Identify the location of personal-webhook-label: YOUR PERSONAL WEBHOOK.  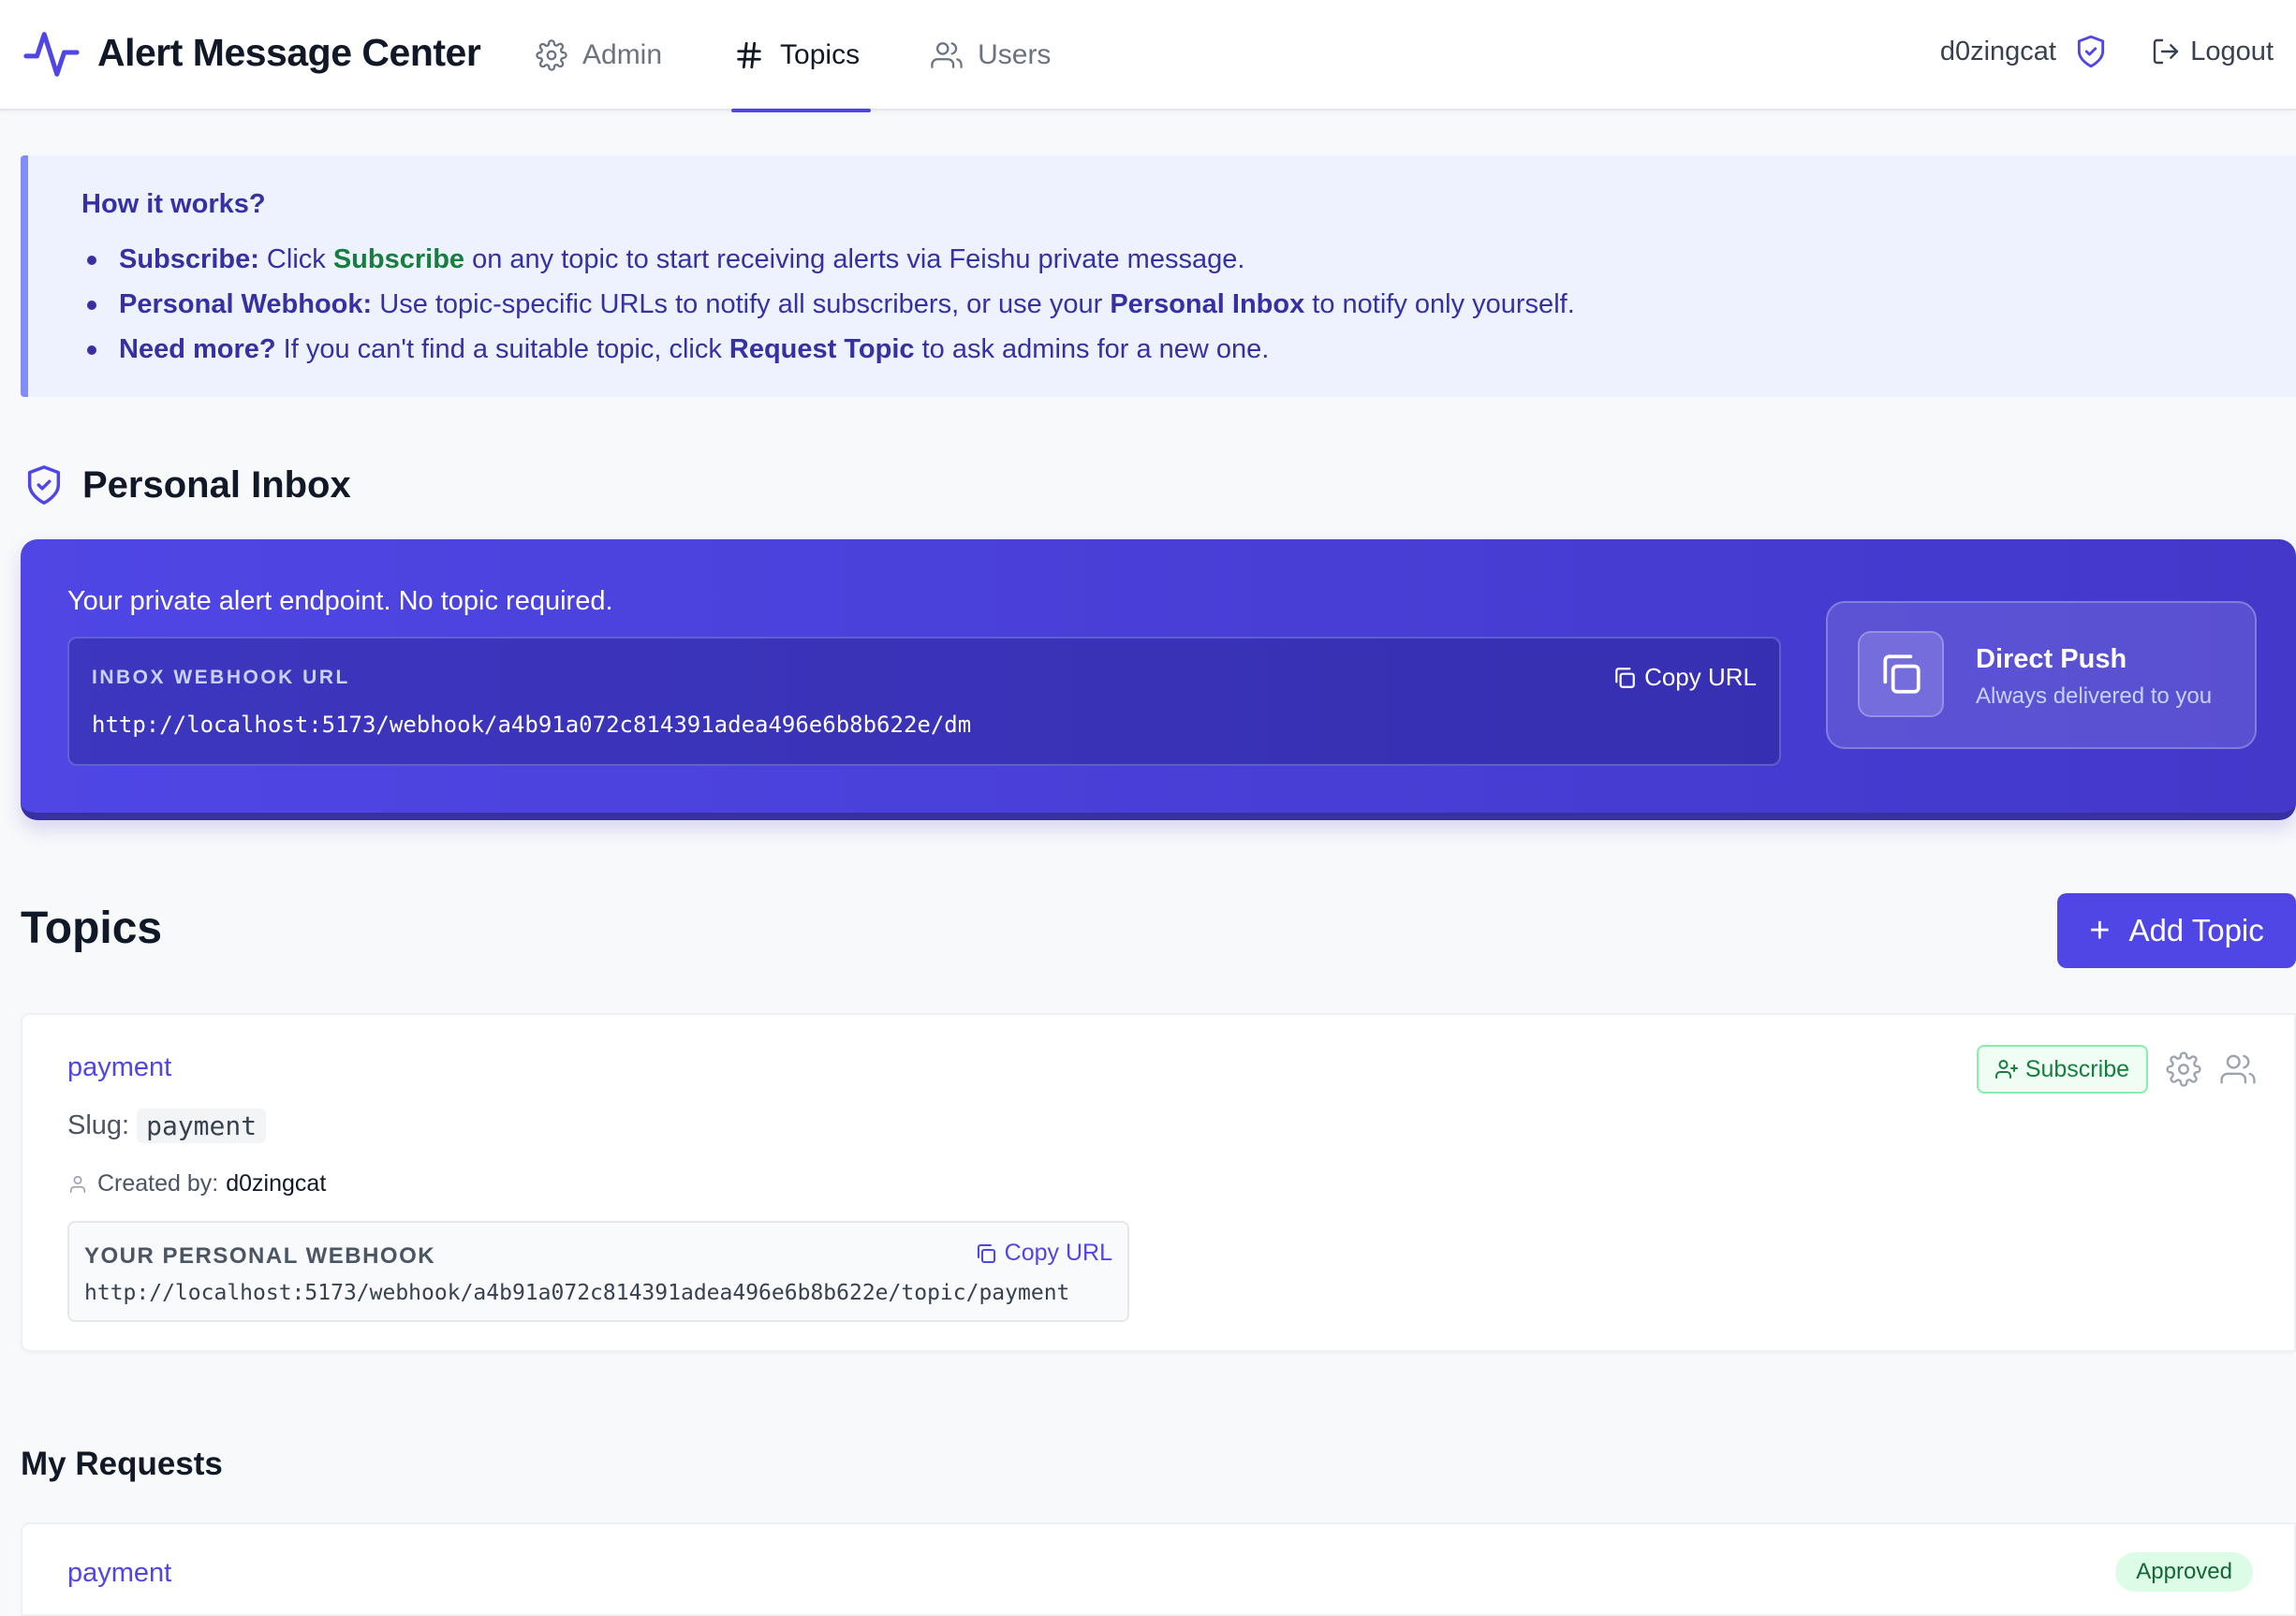
(260, 1256).